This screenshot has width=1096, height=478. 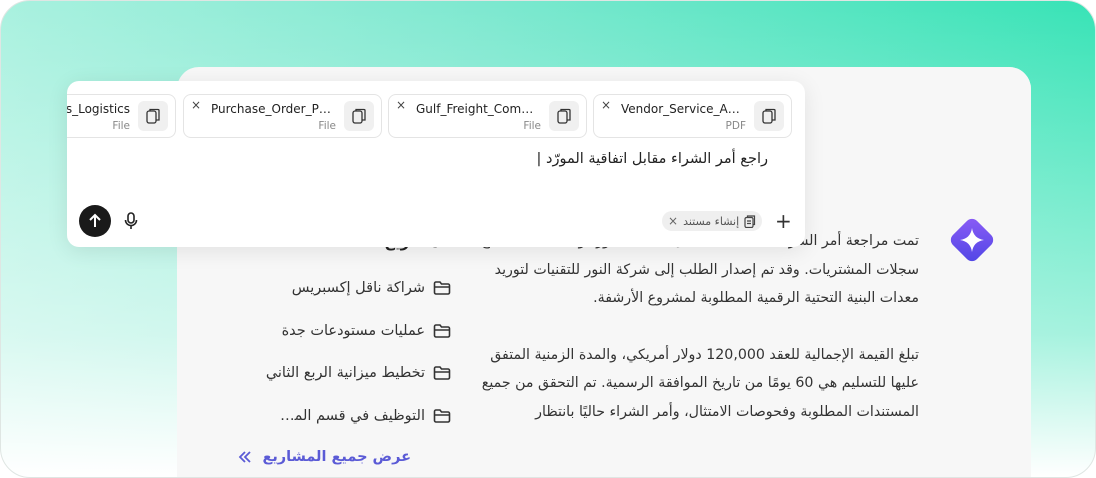 I want to click on project-item: عمليات مستودعات جدة, so click(x=326, y=331).